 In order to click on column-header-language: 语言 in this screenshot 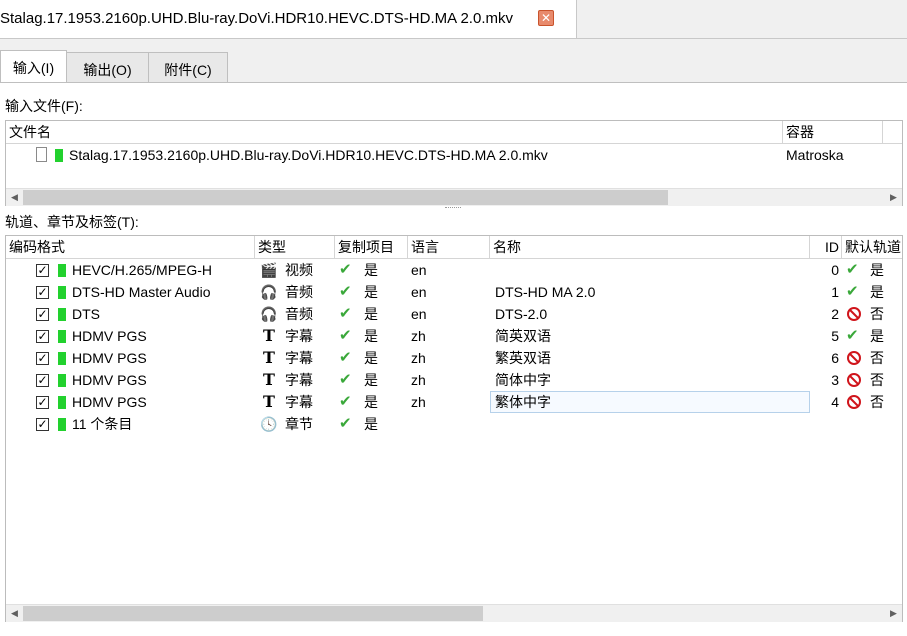, I will do `click(449, 247)`.